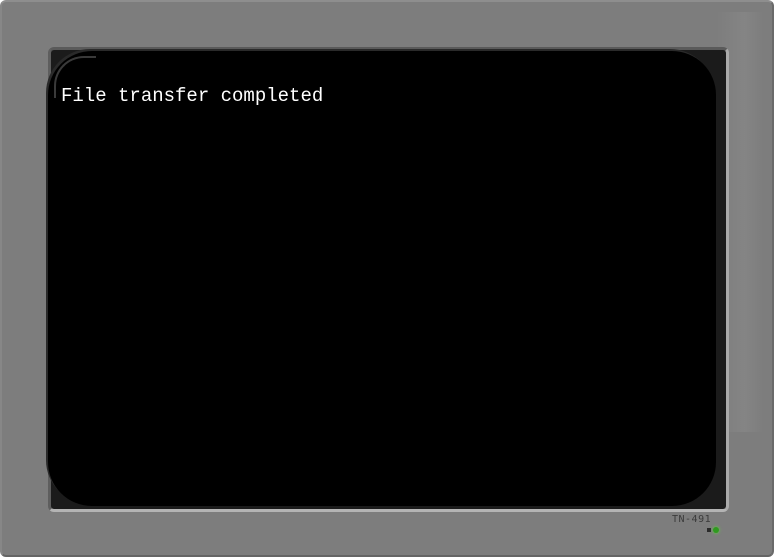 The height and width of the screenshot is (557, 774). What do you see at coordinates (709, 530) in the screenshot?
I see `led-housing` at bounding box center [709, 530].